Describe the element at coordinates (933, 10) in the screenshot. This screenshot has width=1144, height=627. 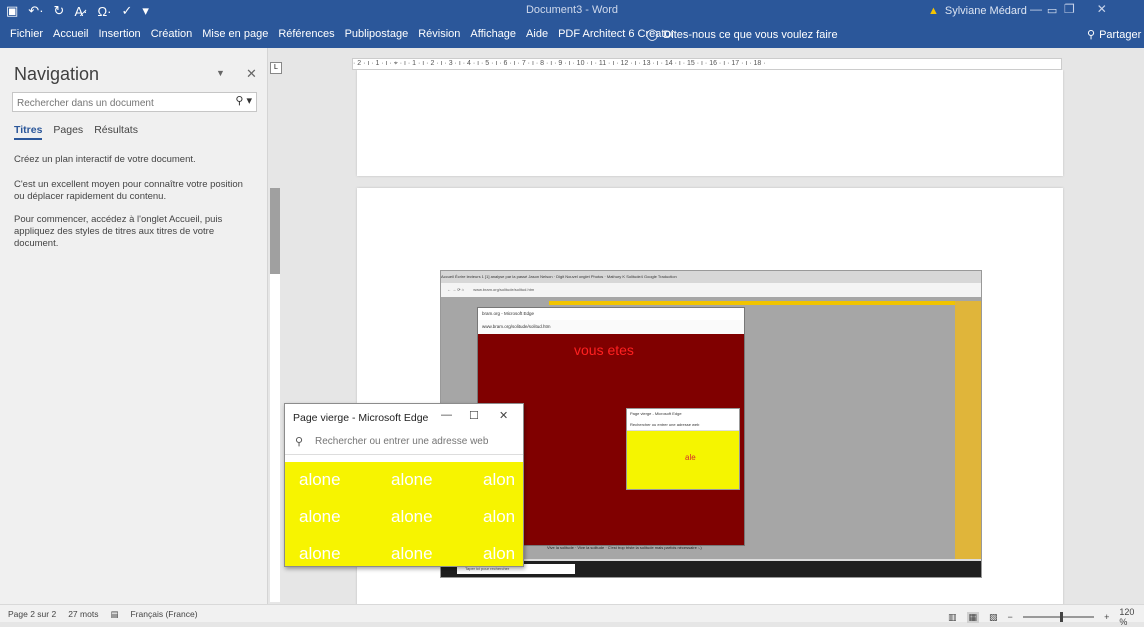
I see `warning-icon: ▲` at that location.